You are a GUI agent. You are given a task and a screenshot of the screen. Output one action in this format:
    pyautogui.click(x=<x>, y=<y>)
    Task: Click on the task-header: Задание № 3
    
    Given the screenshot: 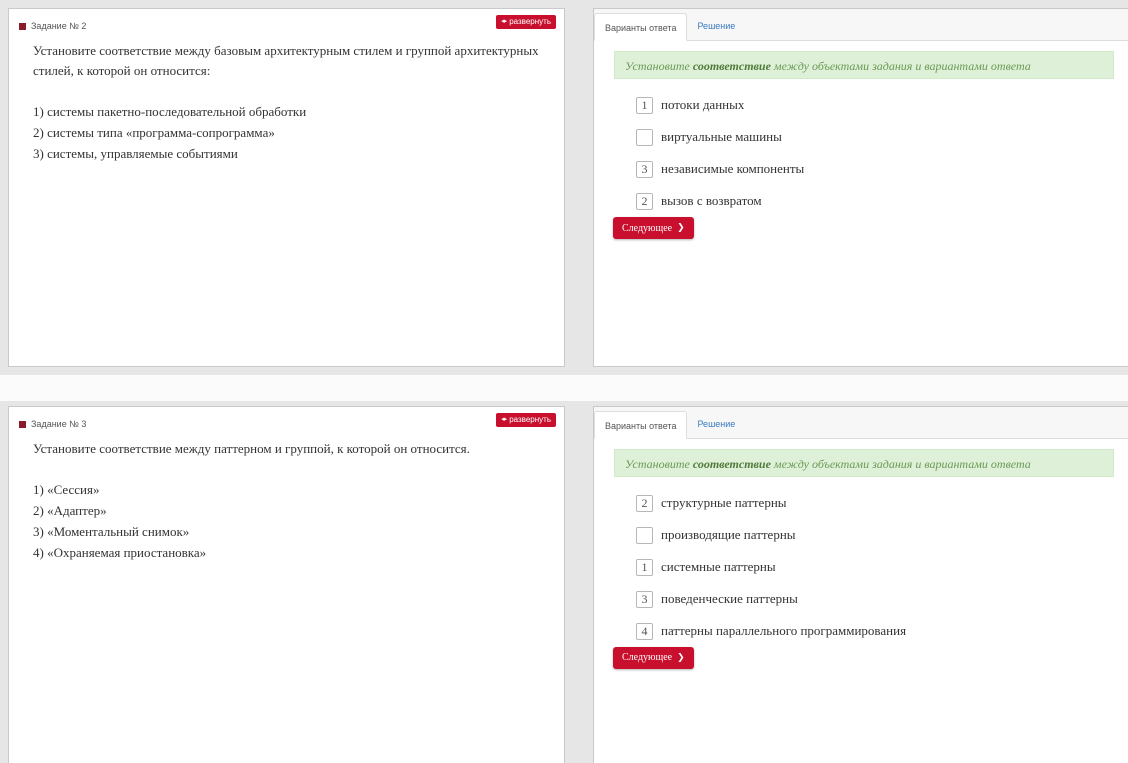 What is the action you would take?
    pyautogui.click(x=52, y=424)
    